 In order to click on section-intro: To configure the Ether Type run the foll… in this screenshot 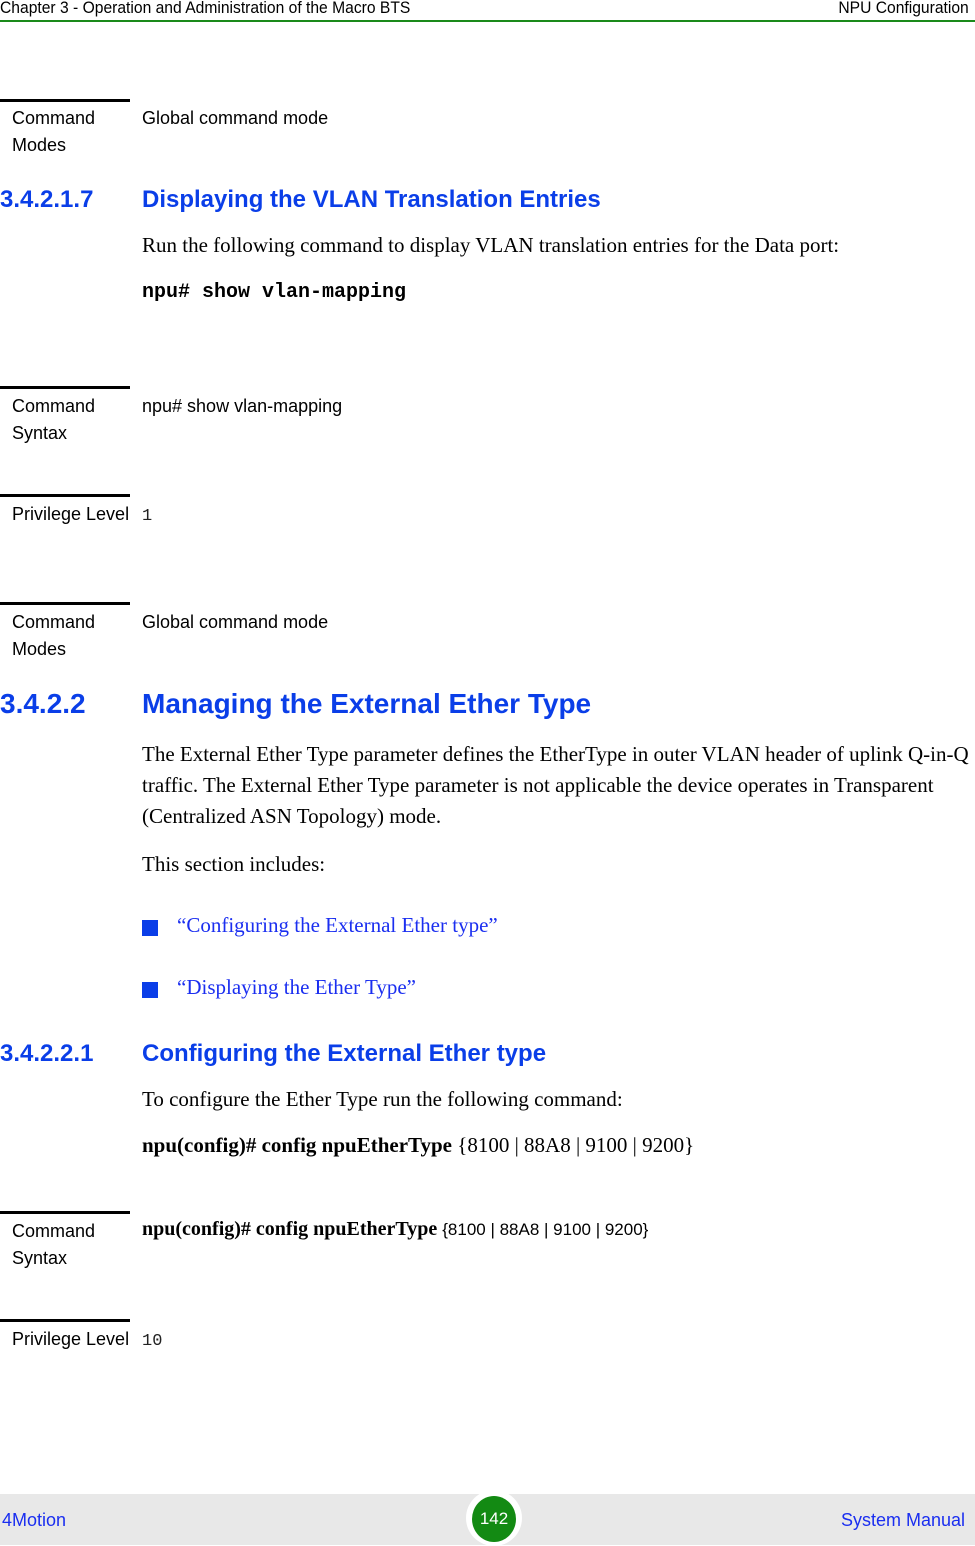, I will do `click(382, 1099)`.